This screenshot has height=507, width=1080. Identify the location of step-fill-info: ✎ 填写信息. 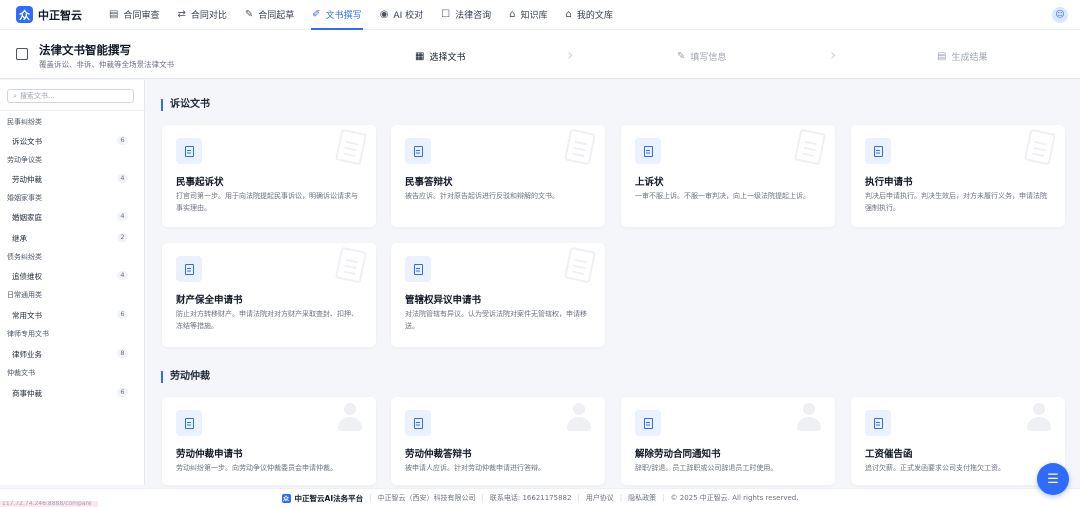
(701, 56).